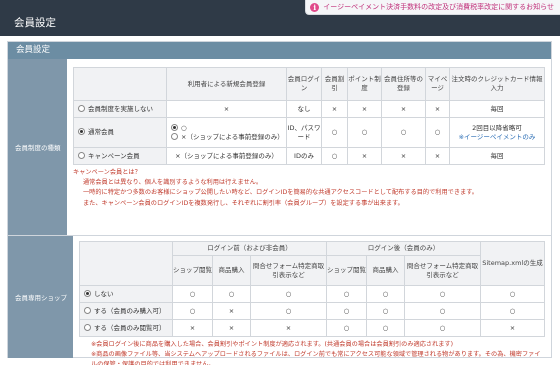  I want to click on registration-options: ○ ×（ショップによる事前登録のみ）, so click(226, 132).